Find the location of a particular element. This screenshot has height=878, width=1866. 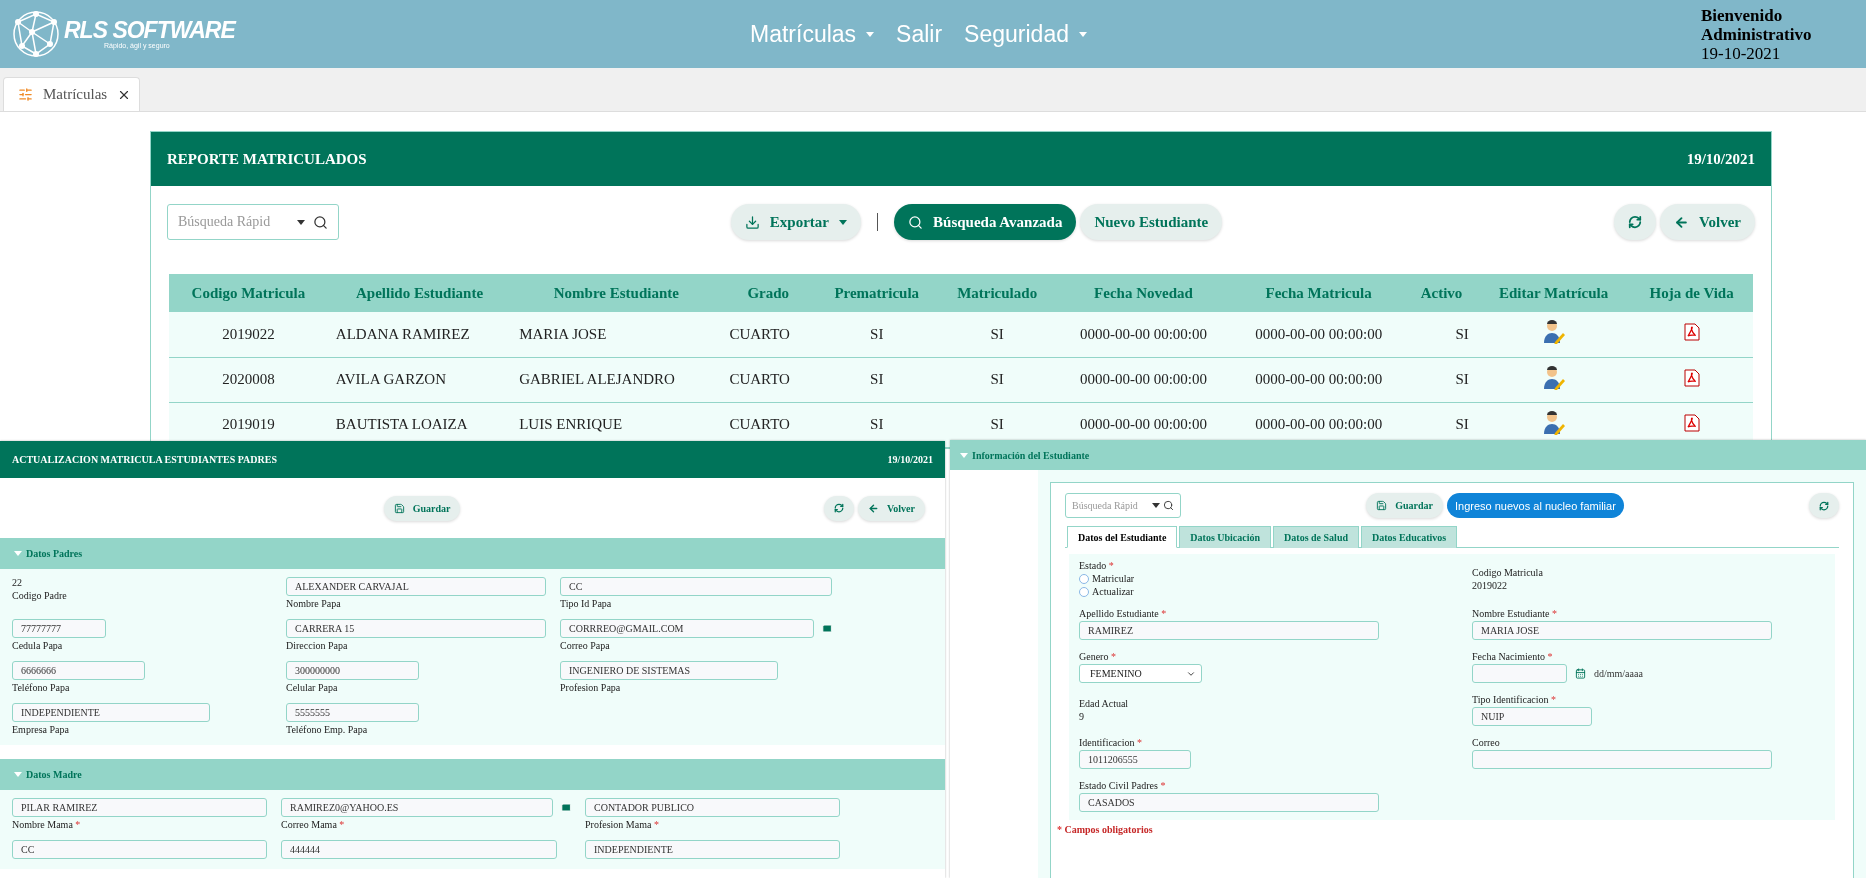

column-header: Grado is located at coordinates (768, 293).